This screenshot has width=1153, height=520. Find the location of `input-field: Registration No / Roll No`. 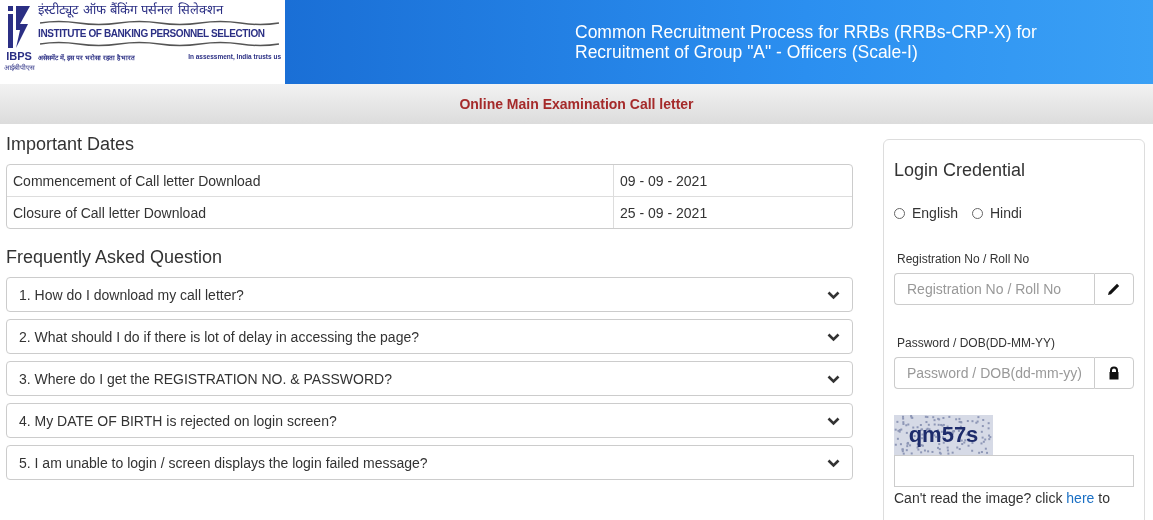

input-field: Registration No / Roll No is located at coordinates (994, 289).